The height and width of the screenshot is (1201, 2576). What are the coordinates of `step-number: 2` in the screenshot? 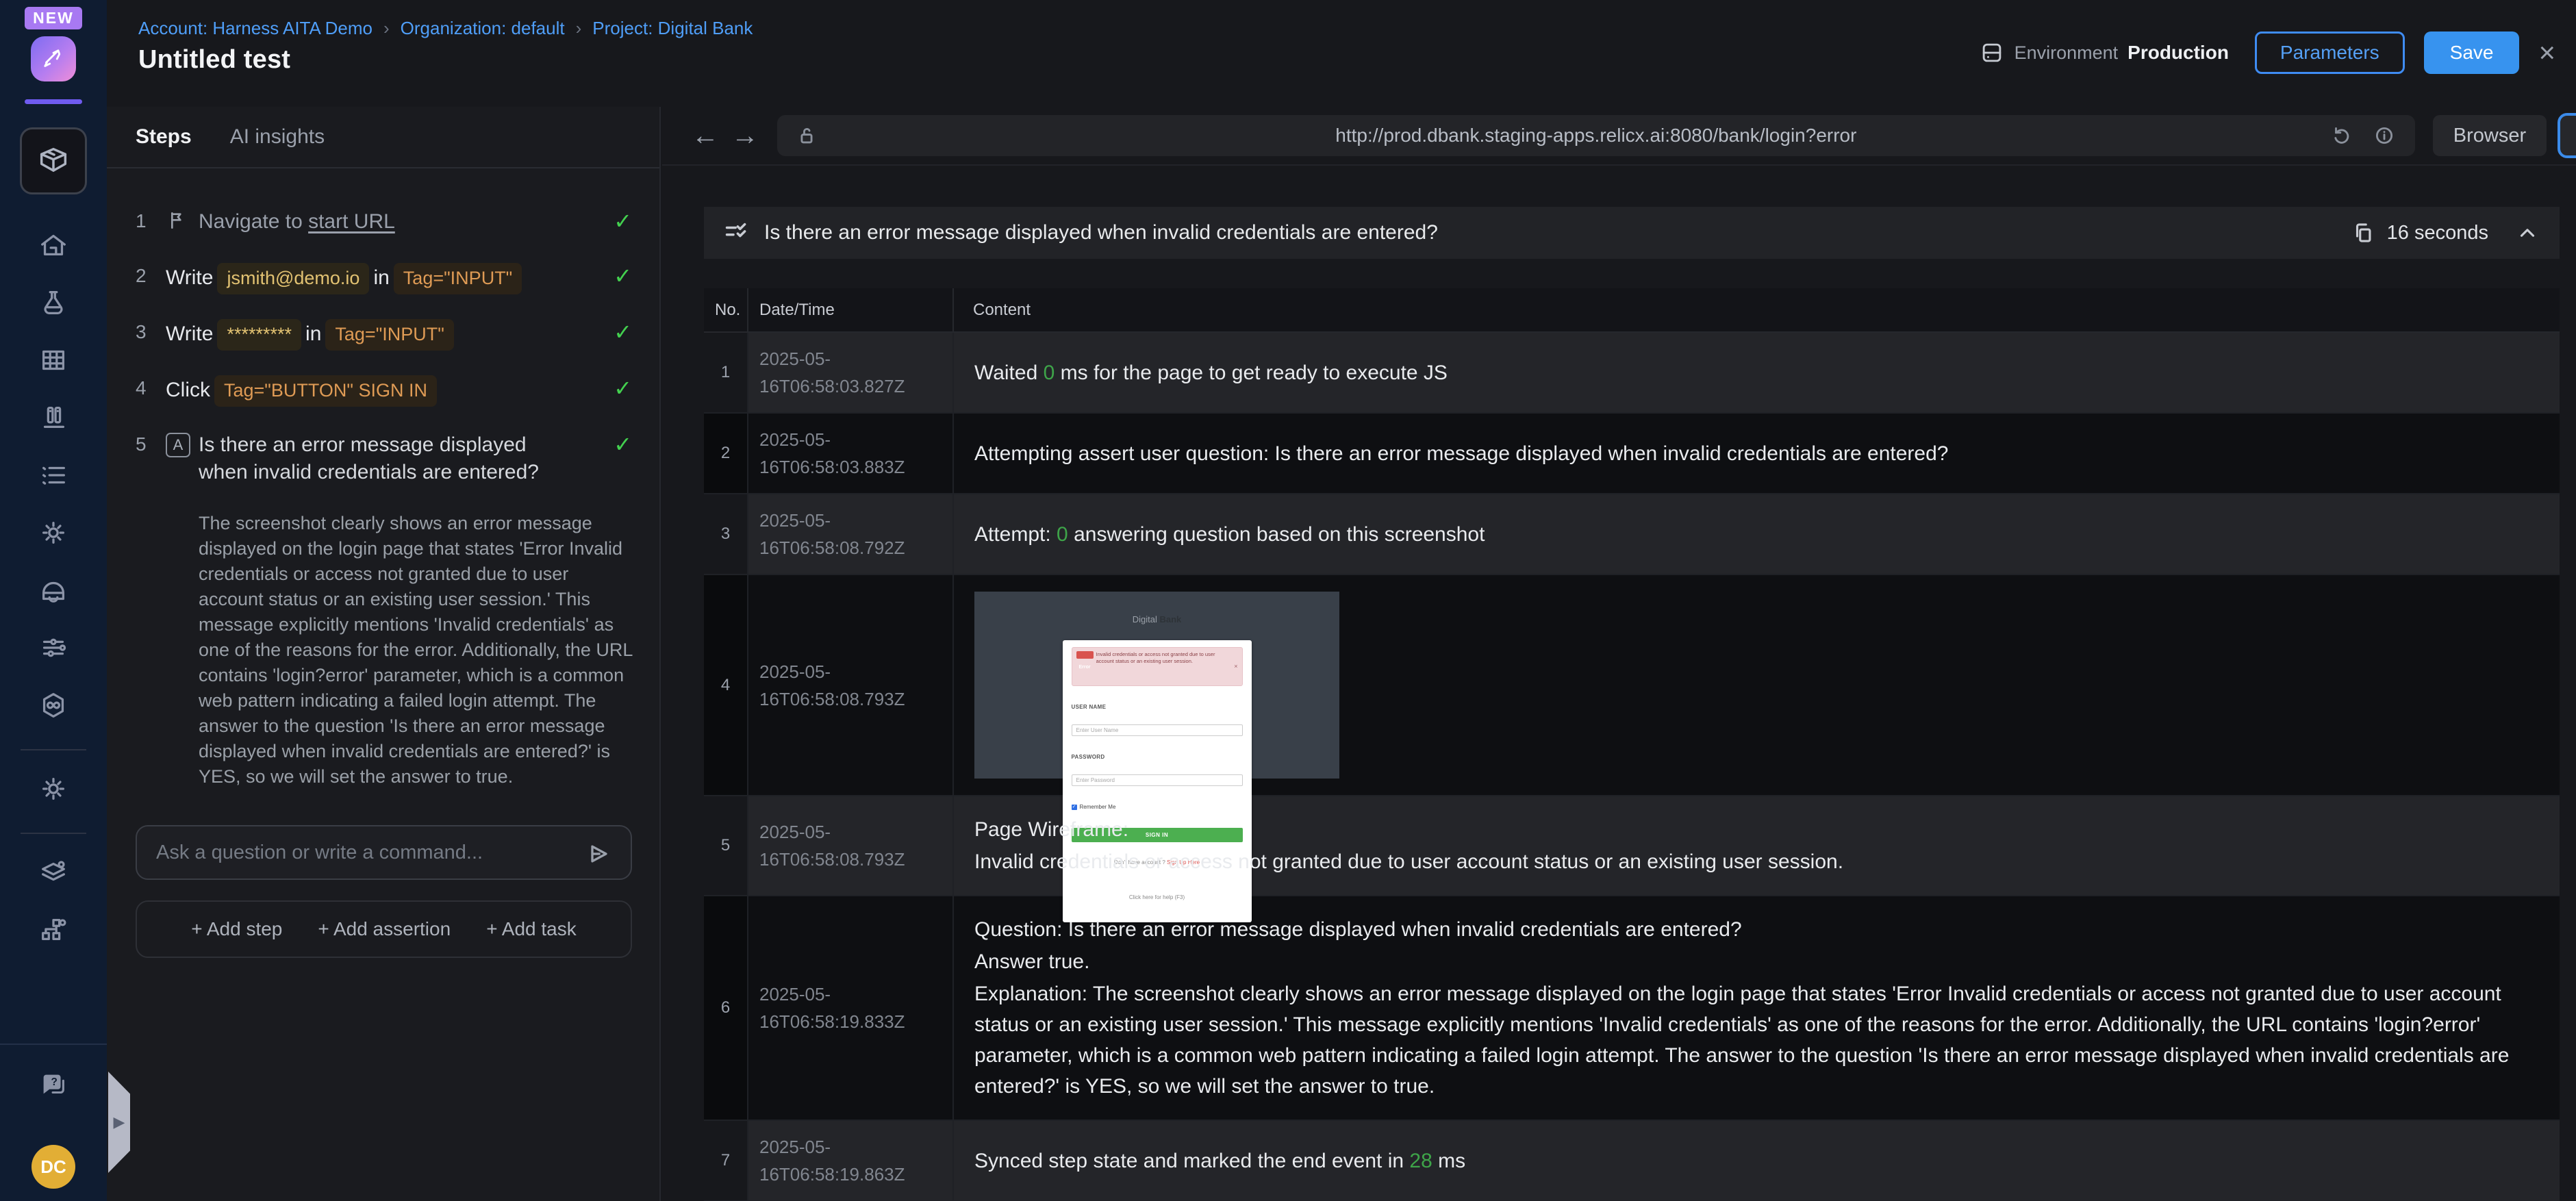 It's located at (141, 275).